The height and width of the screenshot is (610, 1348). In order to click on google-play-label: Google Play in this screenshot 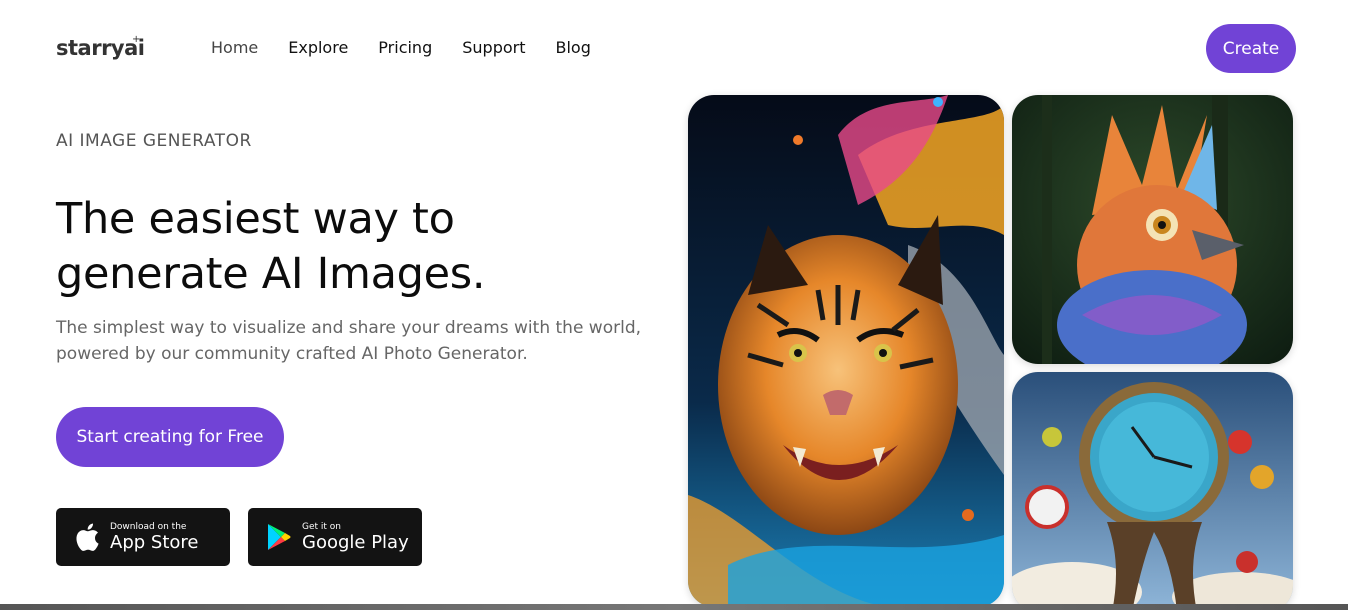, I will do `click(355, 542)`.